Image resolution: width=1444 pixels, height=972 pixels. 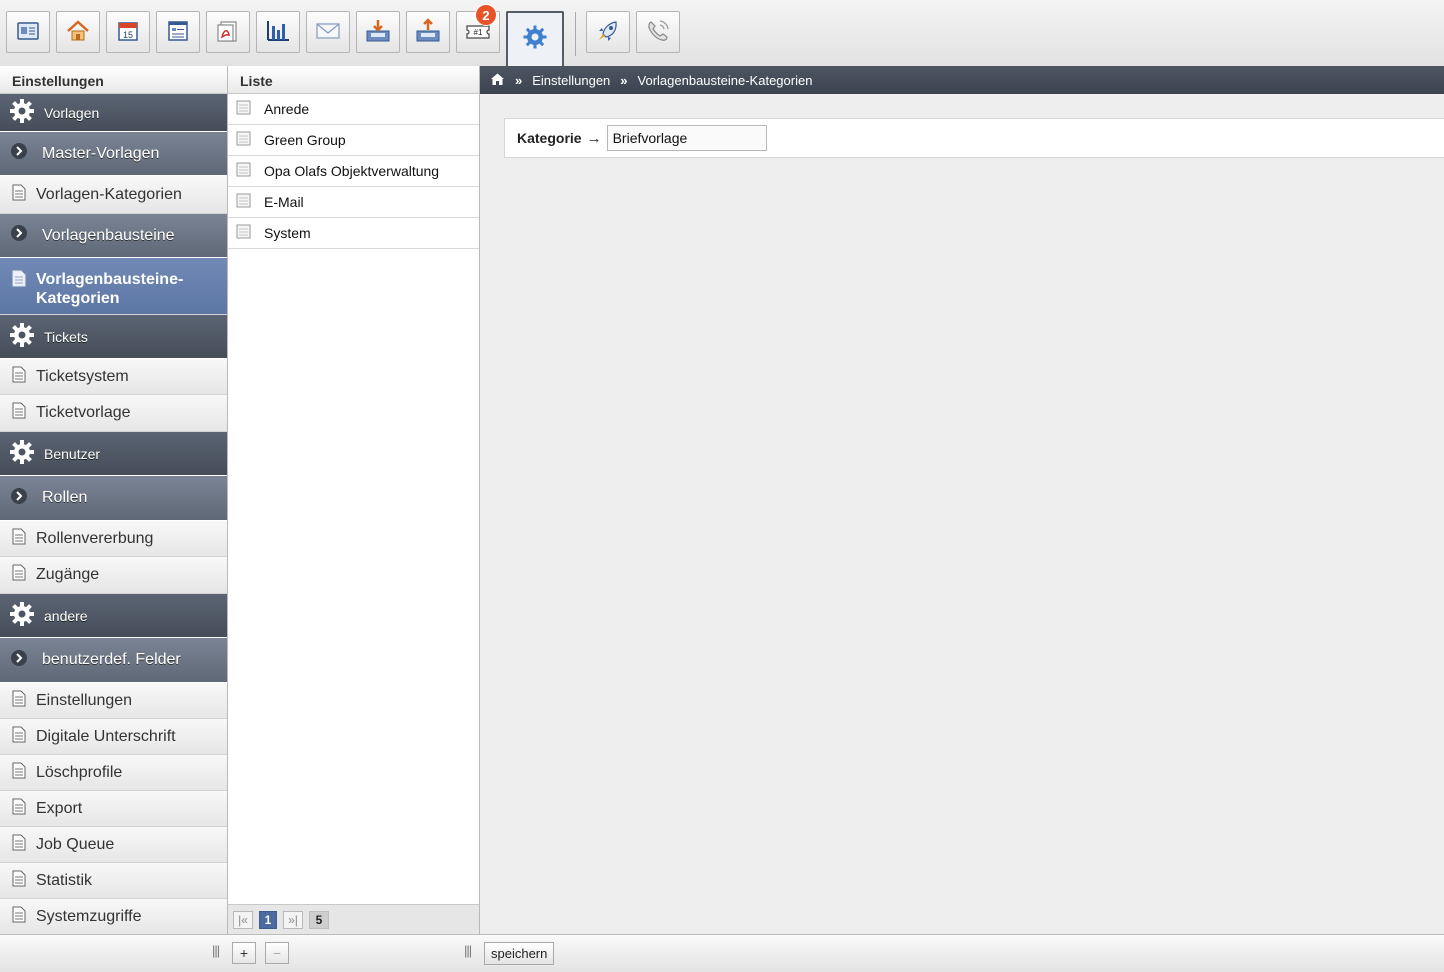 I want to click on nav-label: Rollen, so click(x=65, y=497).